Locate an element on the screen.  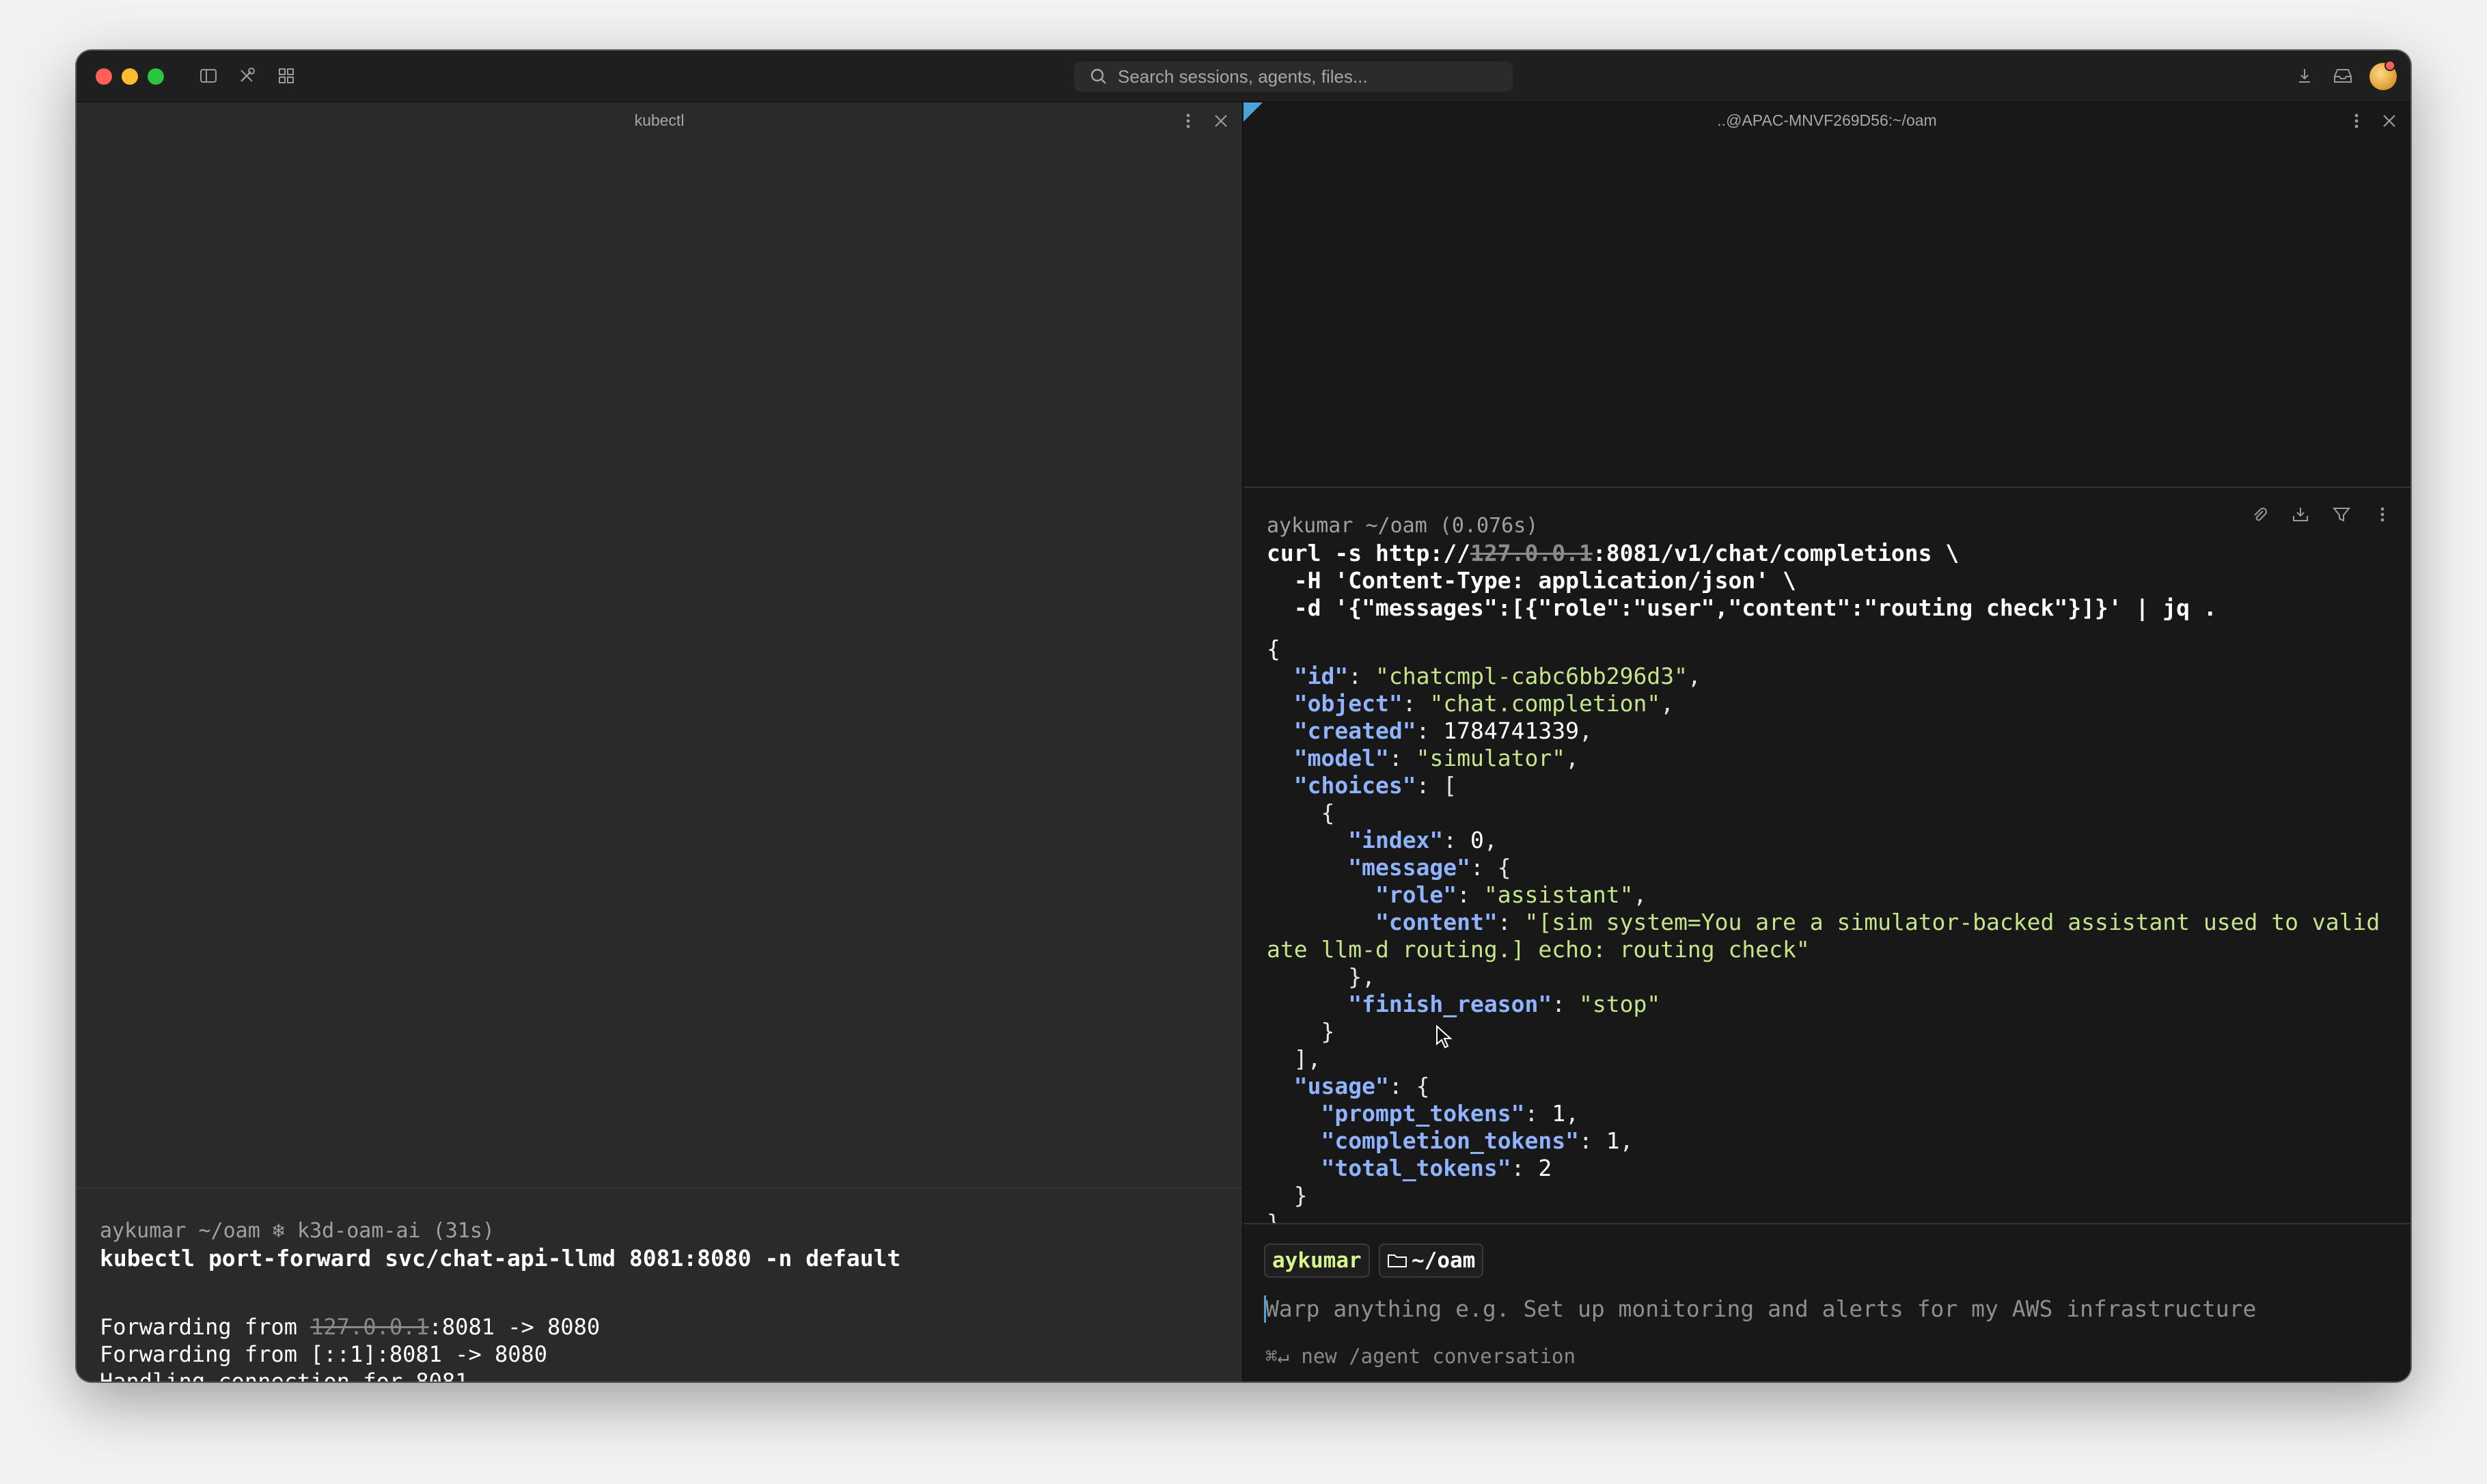
json-total-tokens: 2 is located at coordinates (1545, 1168).